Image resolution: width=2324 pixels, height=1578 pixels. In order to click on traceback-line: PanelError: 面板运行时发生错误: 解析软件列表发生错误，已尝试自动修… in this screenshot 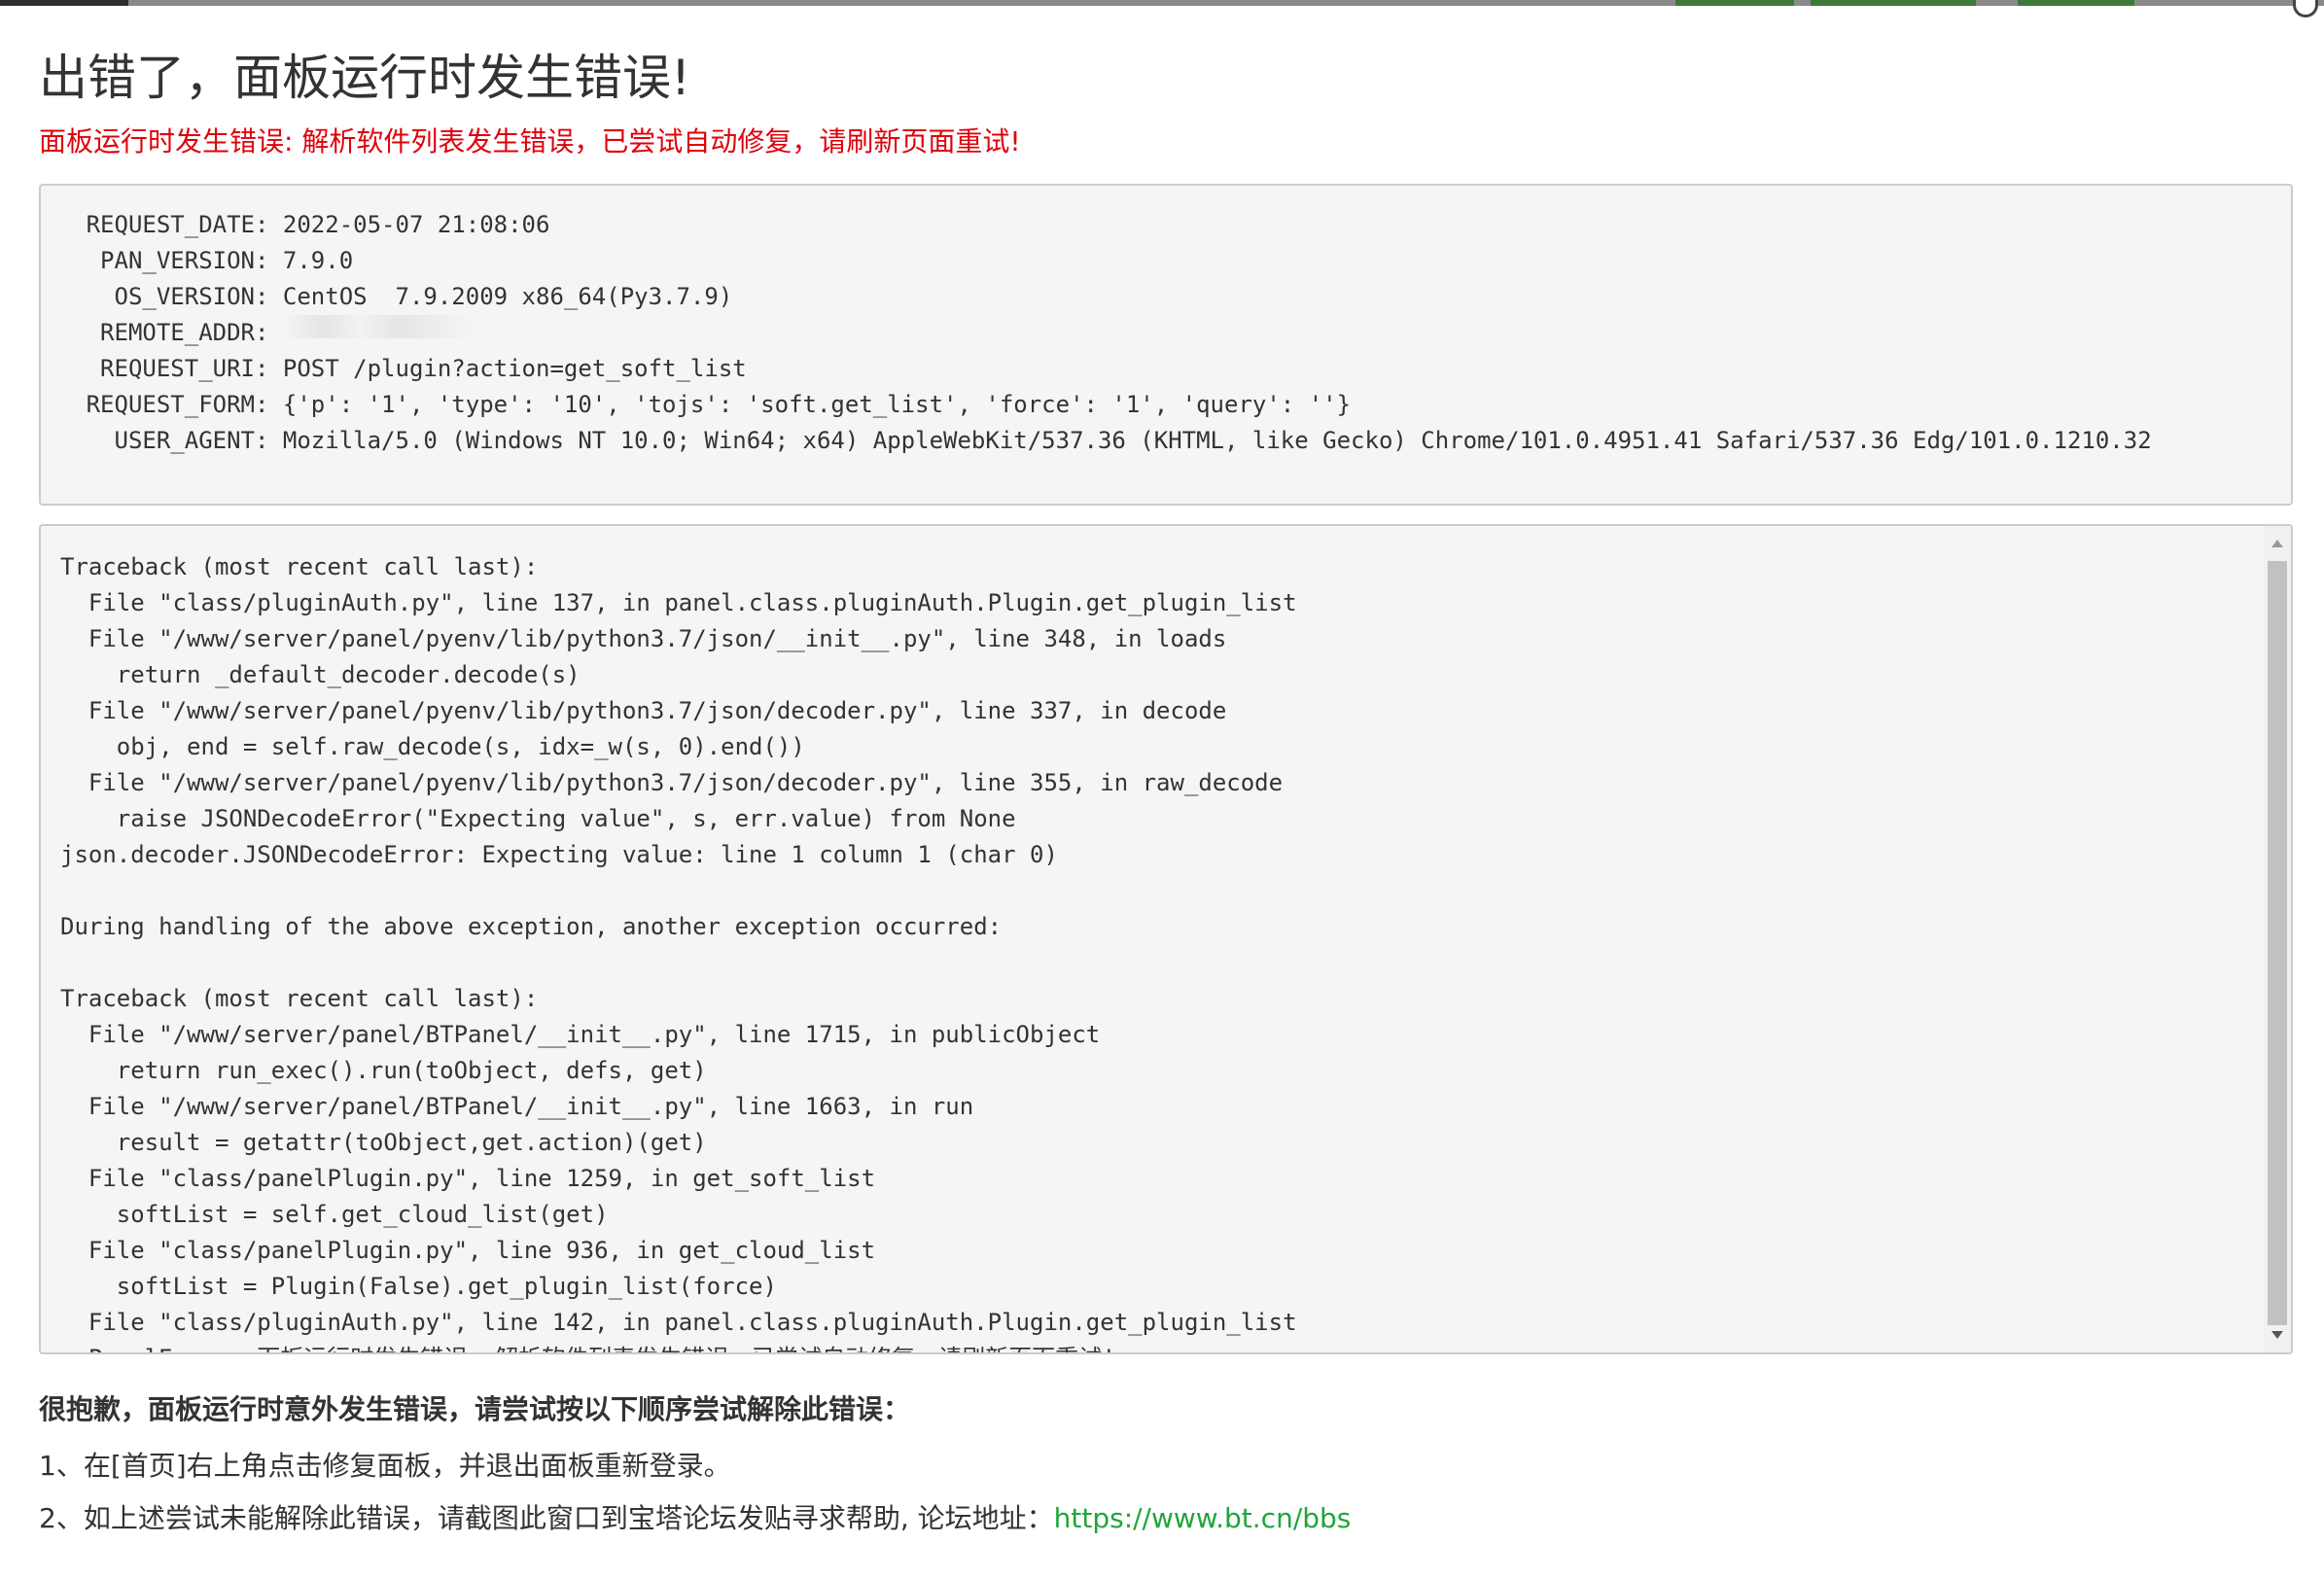, I will do `click(1156, 1346)`.